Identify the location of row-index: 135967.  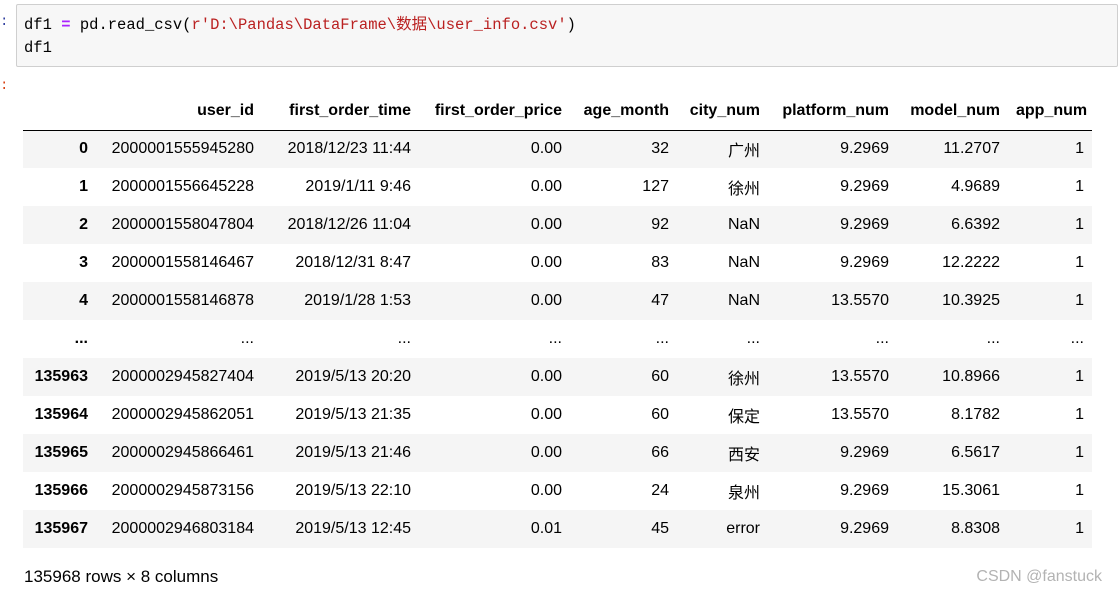
(61, 528).